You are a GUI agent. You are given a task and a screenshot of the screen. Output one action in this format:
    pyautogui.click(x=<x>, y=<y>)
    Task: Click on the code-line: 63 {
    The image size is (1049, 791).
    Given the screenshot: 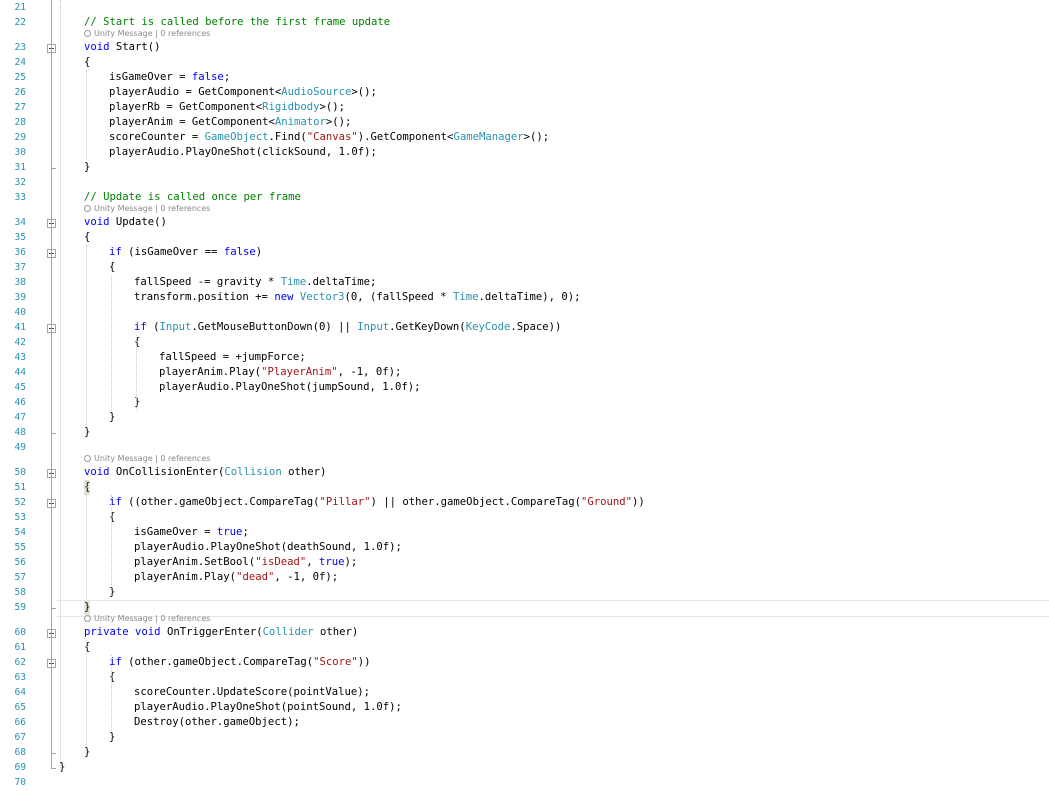 What is the action you would take?
    pyautogui.click(x=524, y=677)
    